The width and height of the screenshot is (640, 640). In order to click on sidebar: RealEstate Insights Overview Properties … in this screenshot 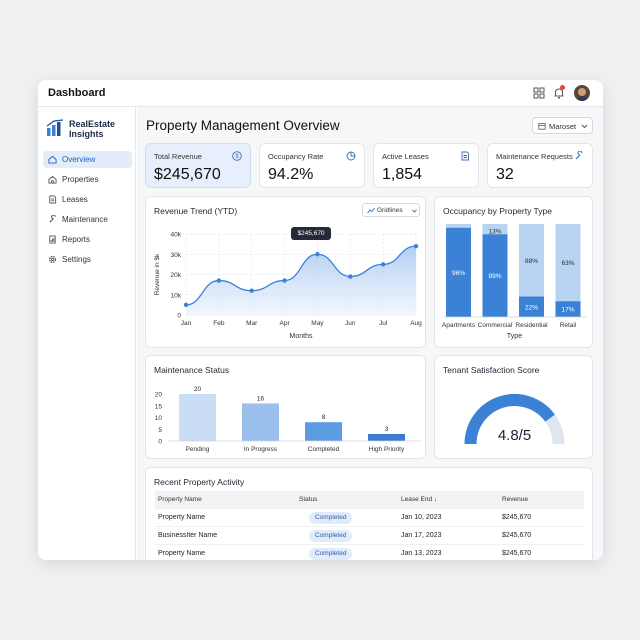, I will do `click(87, 333)`.